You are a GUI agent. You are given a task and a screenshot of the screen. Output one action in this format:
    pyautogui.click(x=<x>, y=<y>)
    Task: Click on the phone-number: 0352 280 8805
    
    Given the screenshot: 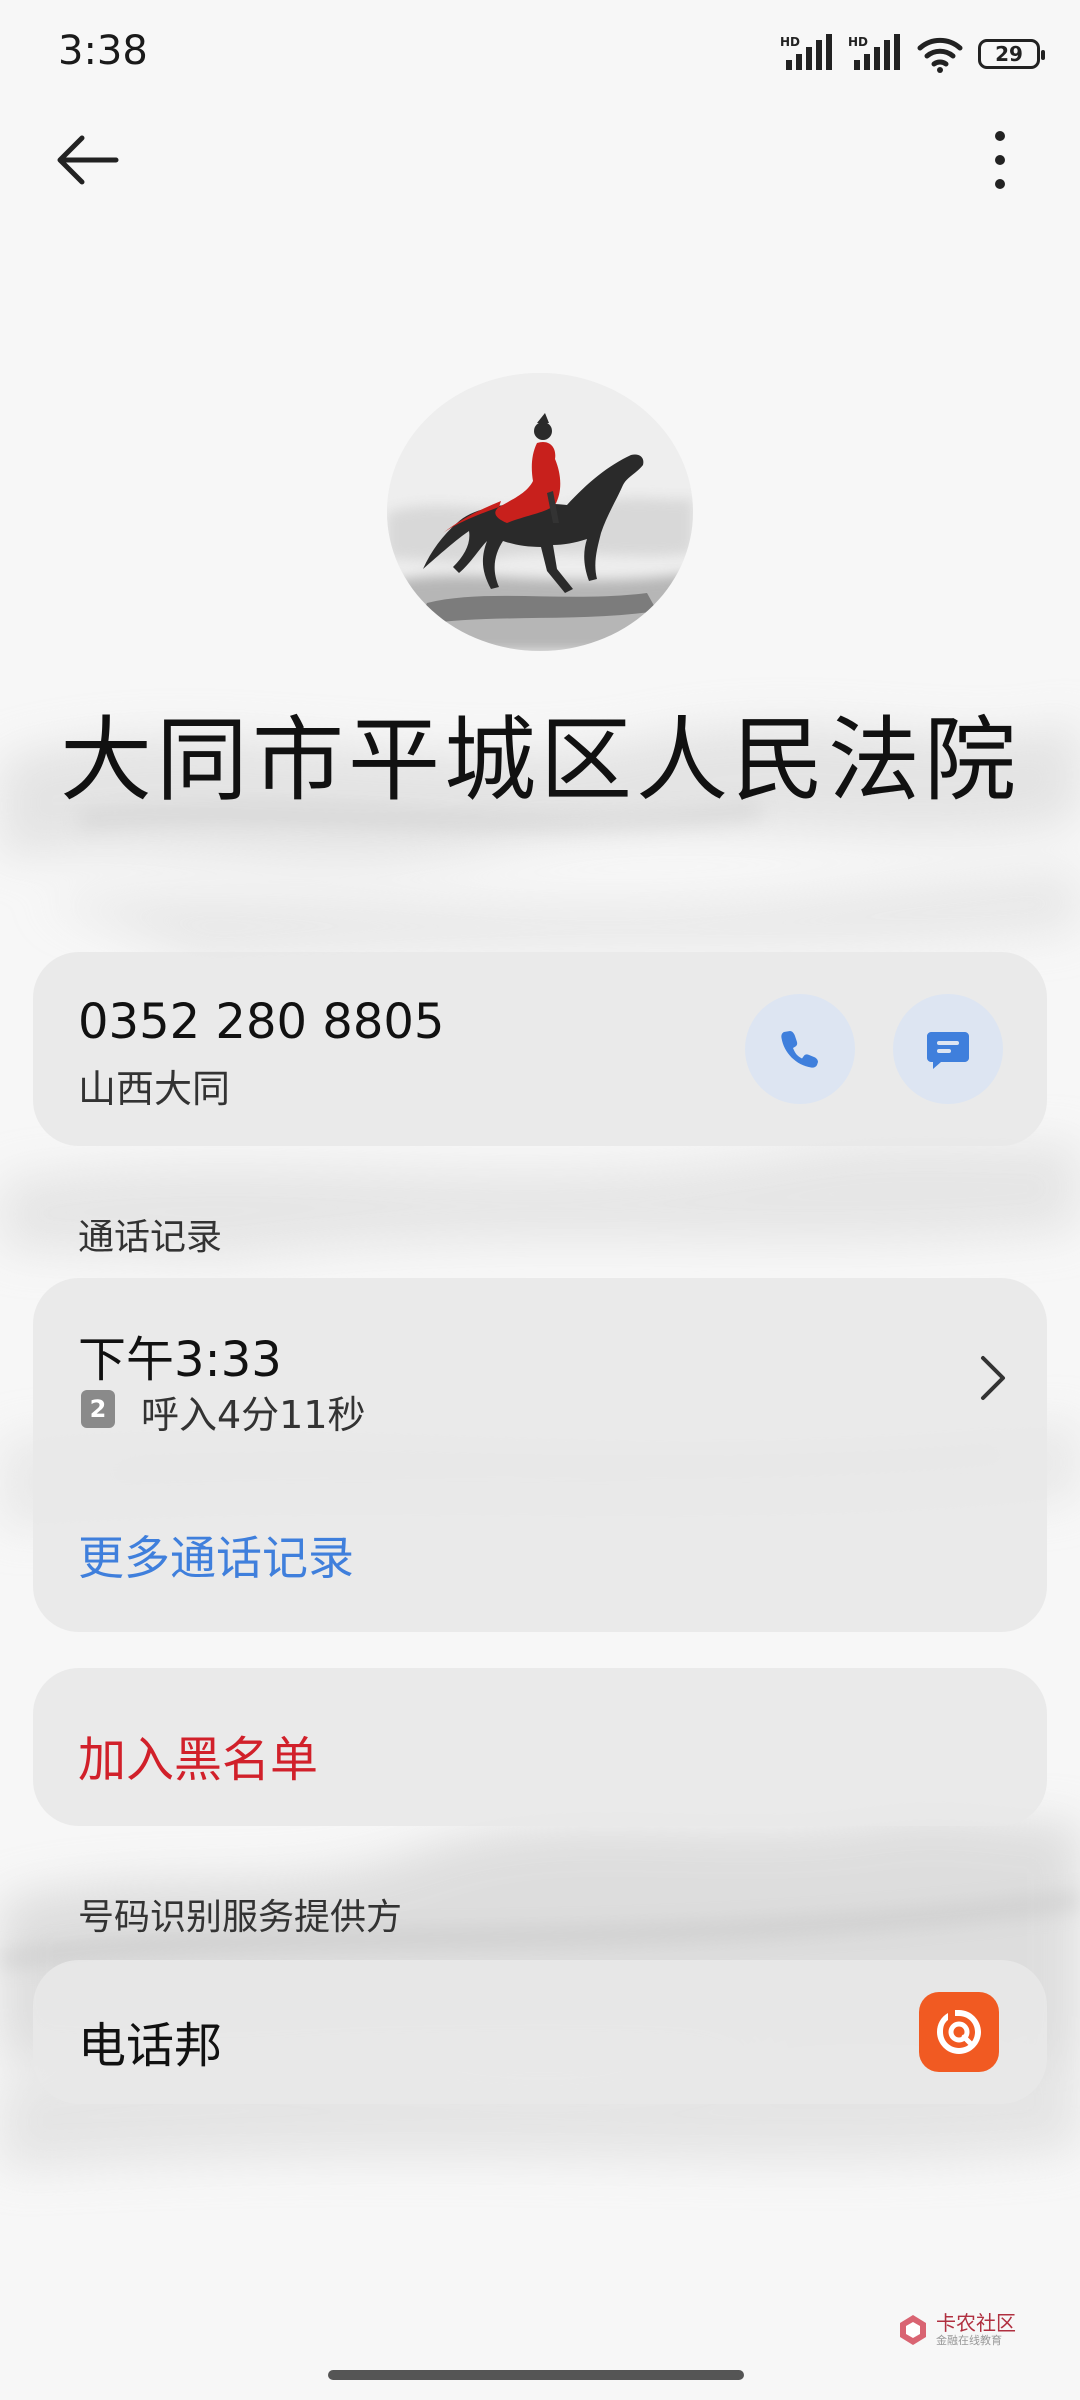 What is the action you would take?
    pyautogui.click(x=261, y=1022)
    